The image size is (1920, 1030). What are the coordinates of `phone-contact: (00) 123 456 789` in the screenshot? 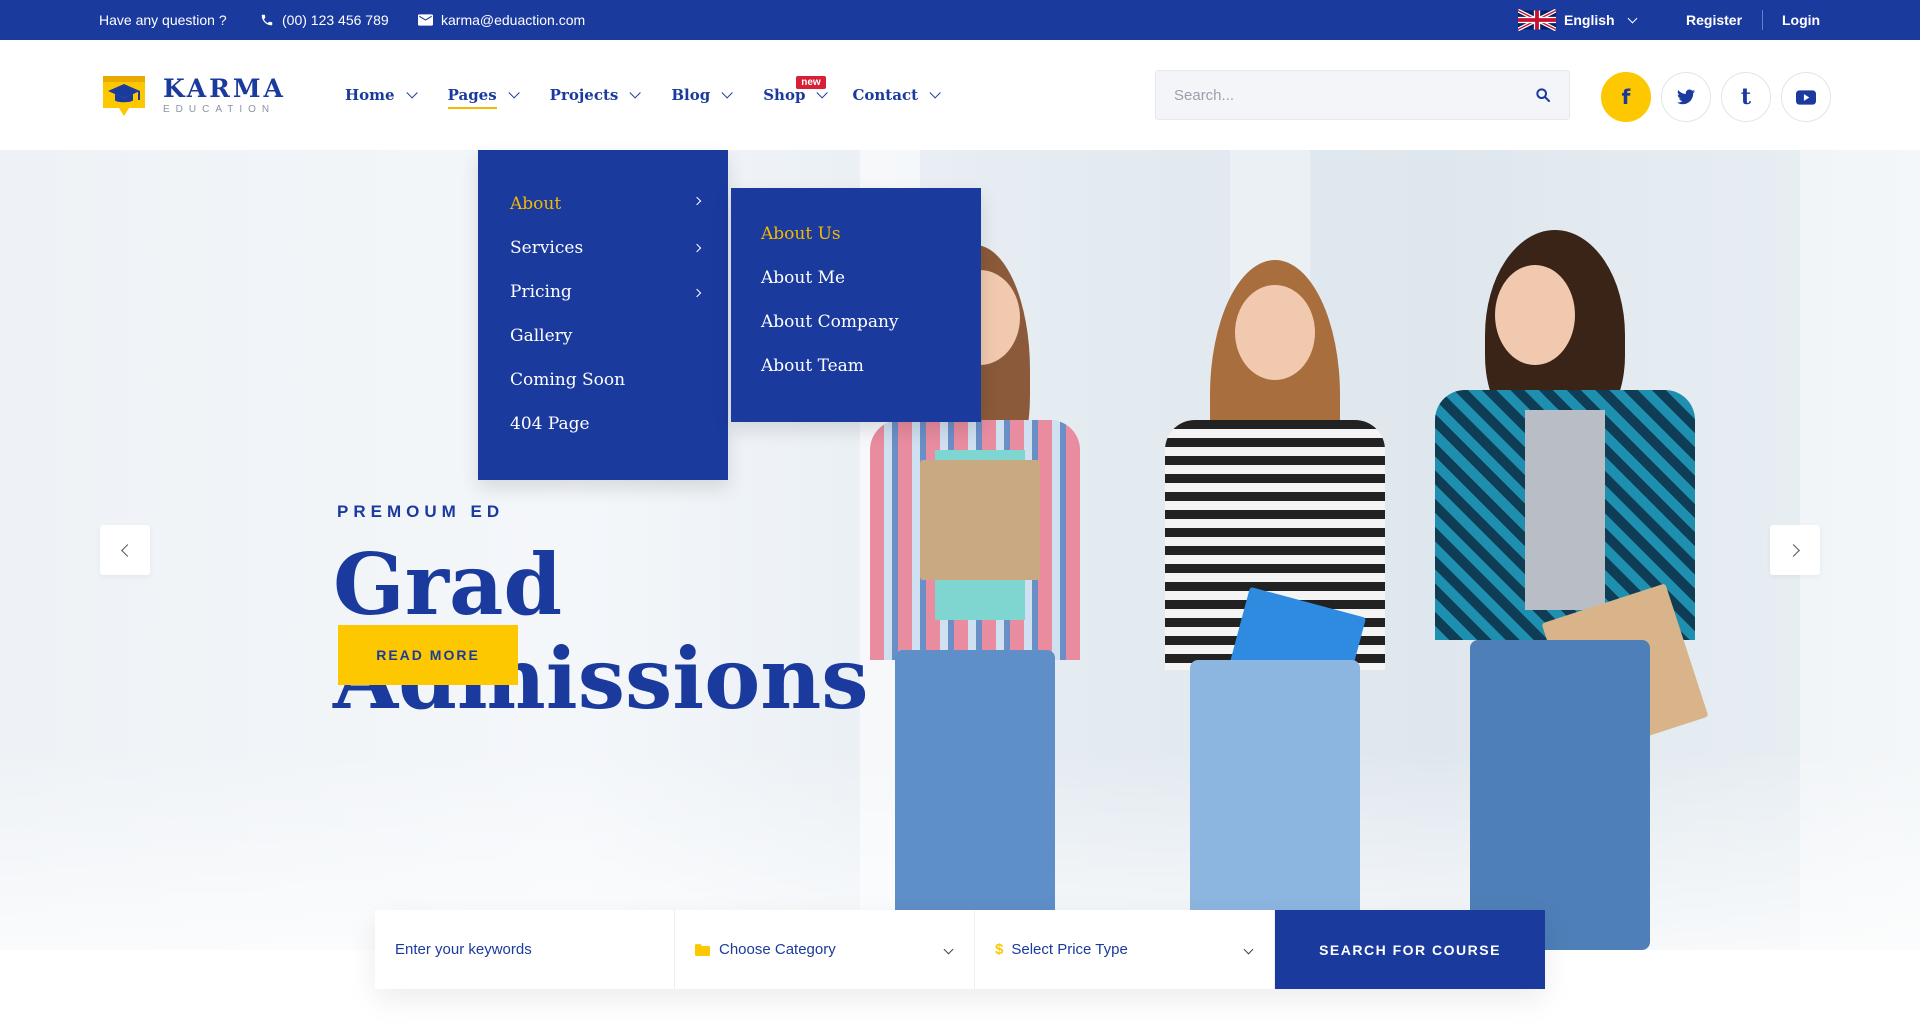 It's located at (324, 20).